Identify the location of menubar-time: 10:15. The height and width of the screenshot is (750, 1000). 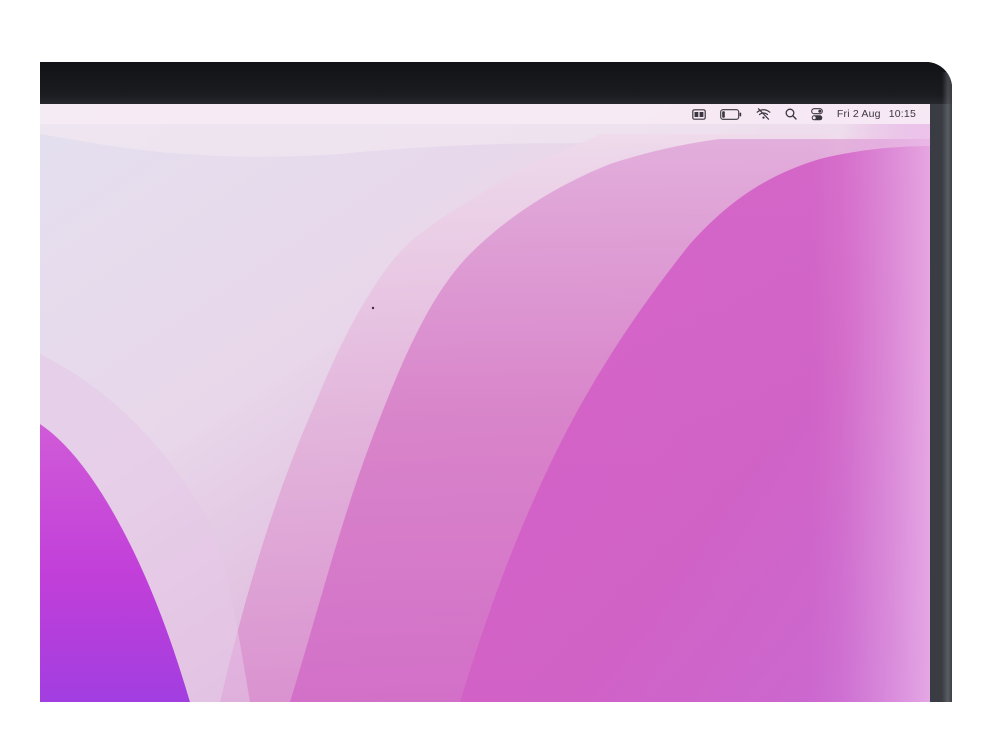
(902, 114).